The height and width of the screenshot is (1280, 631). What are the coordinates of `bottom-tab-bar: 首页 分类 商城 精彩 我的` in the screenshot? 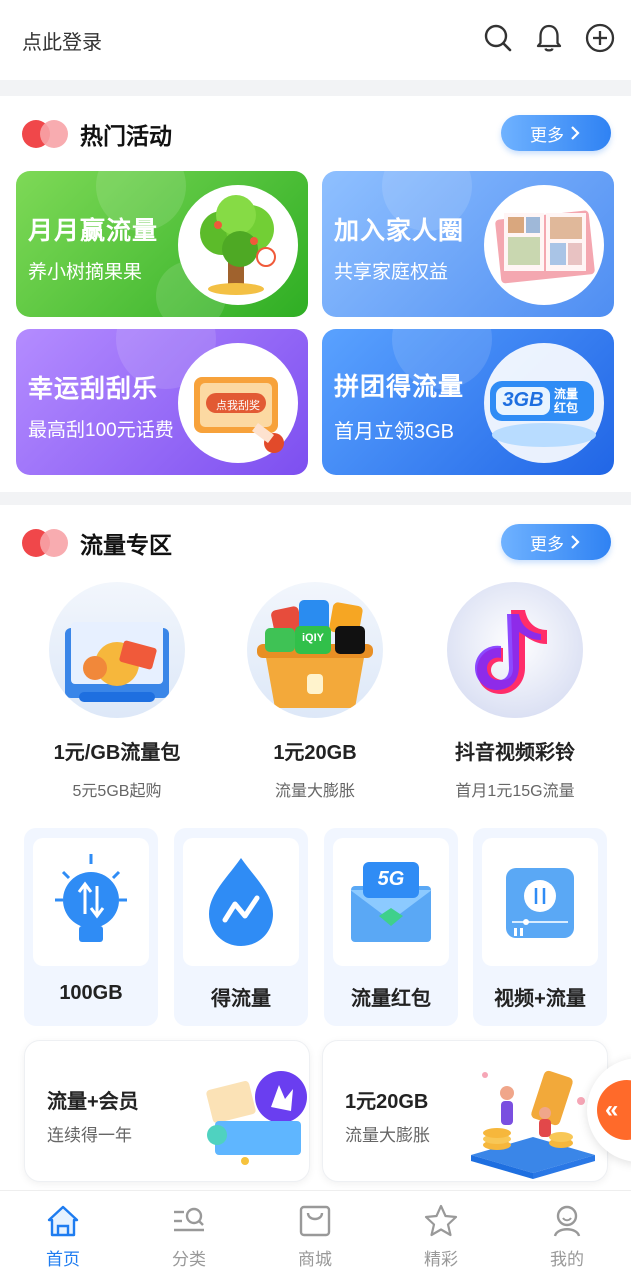 It's located at (315, 1235).